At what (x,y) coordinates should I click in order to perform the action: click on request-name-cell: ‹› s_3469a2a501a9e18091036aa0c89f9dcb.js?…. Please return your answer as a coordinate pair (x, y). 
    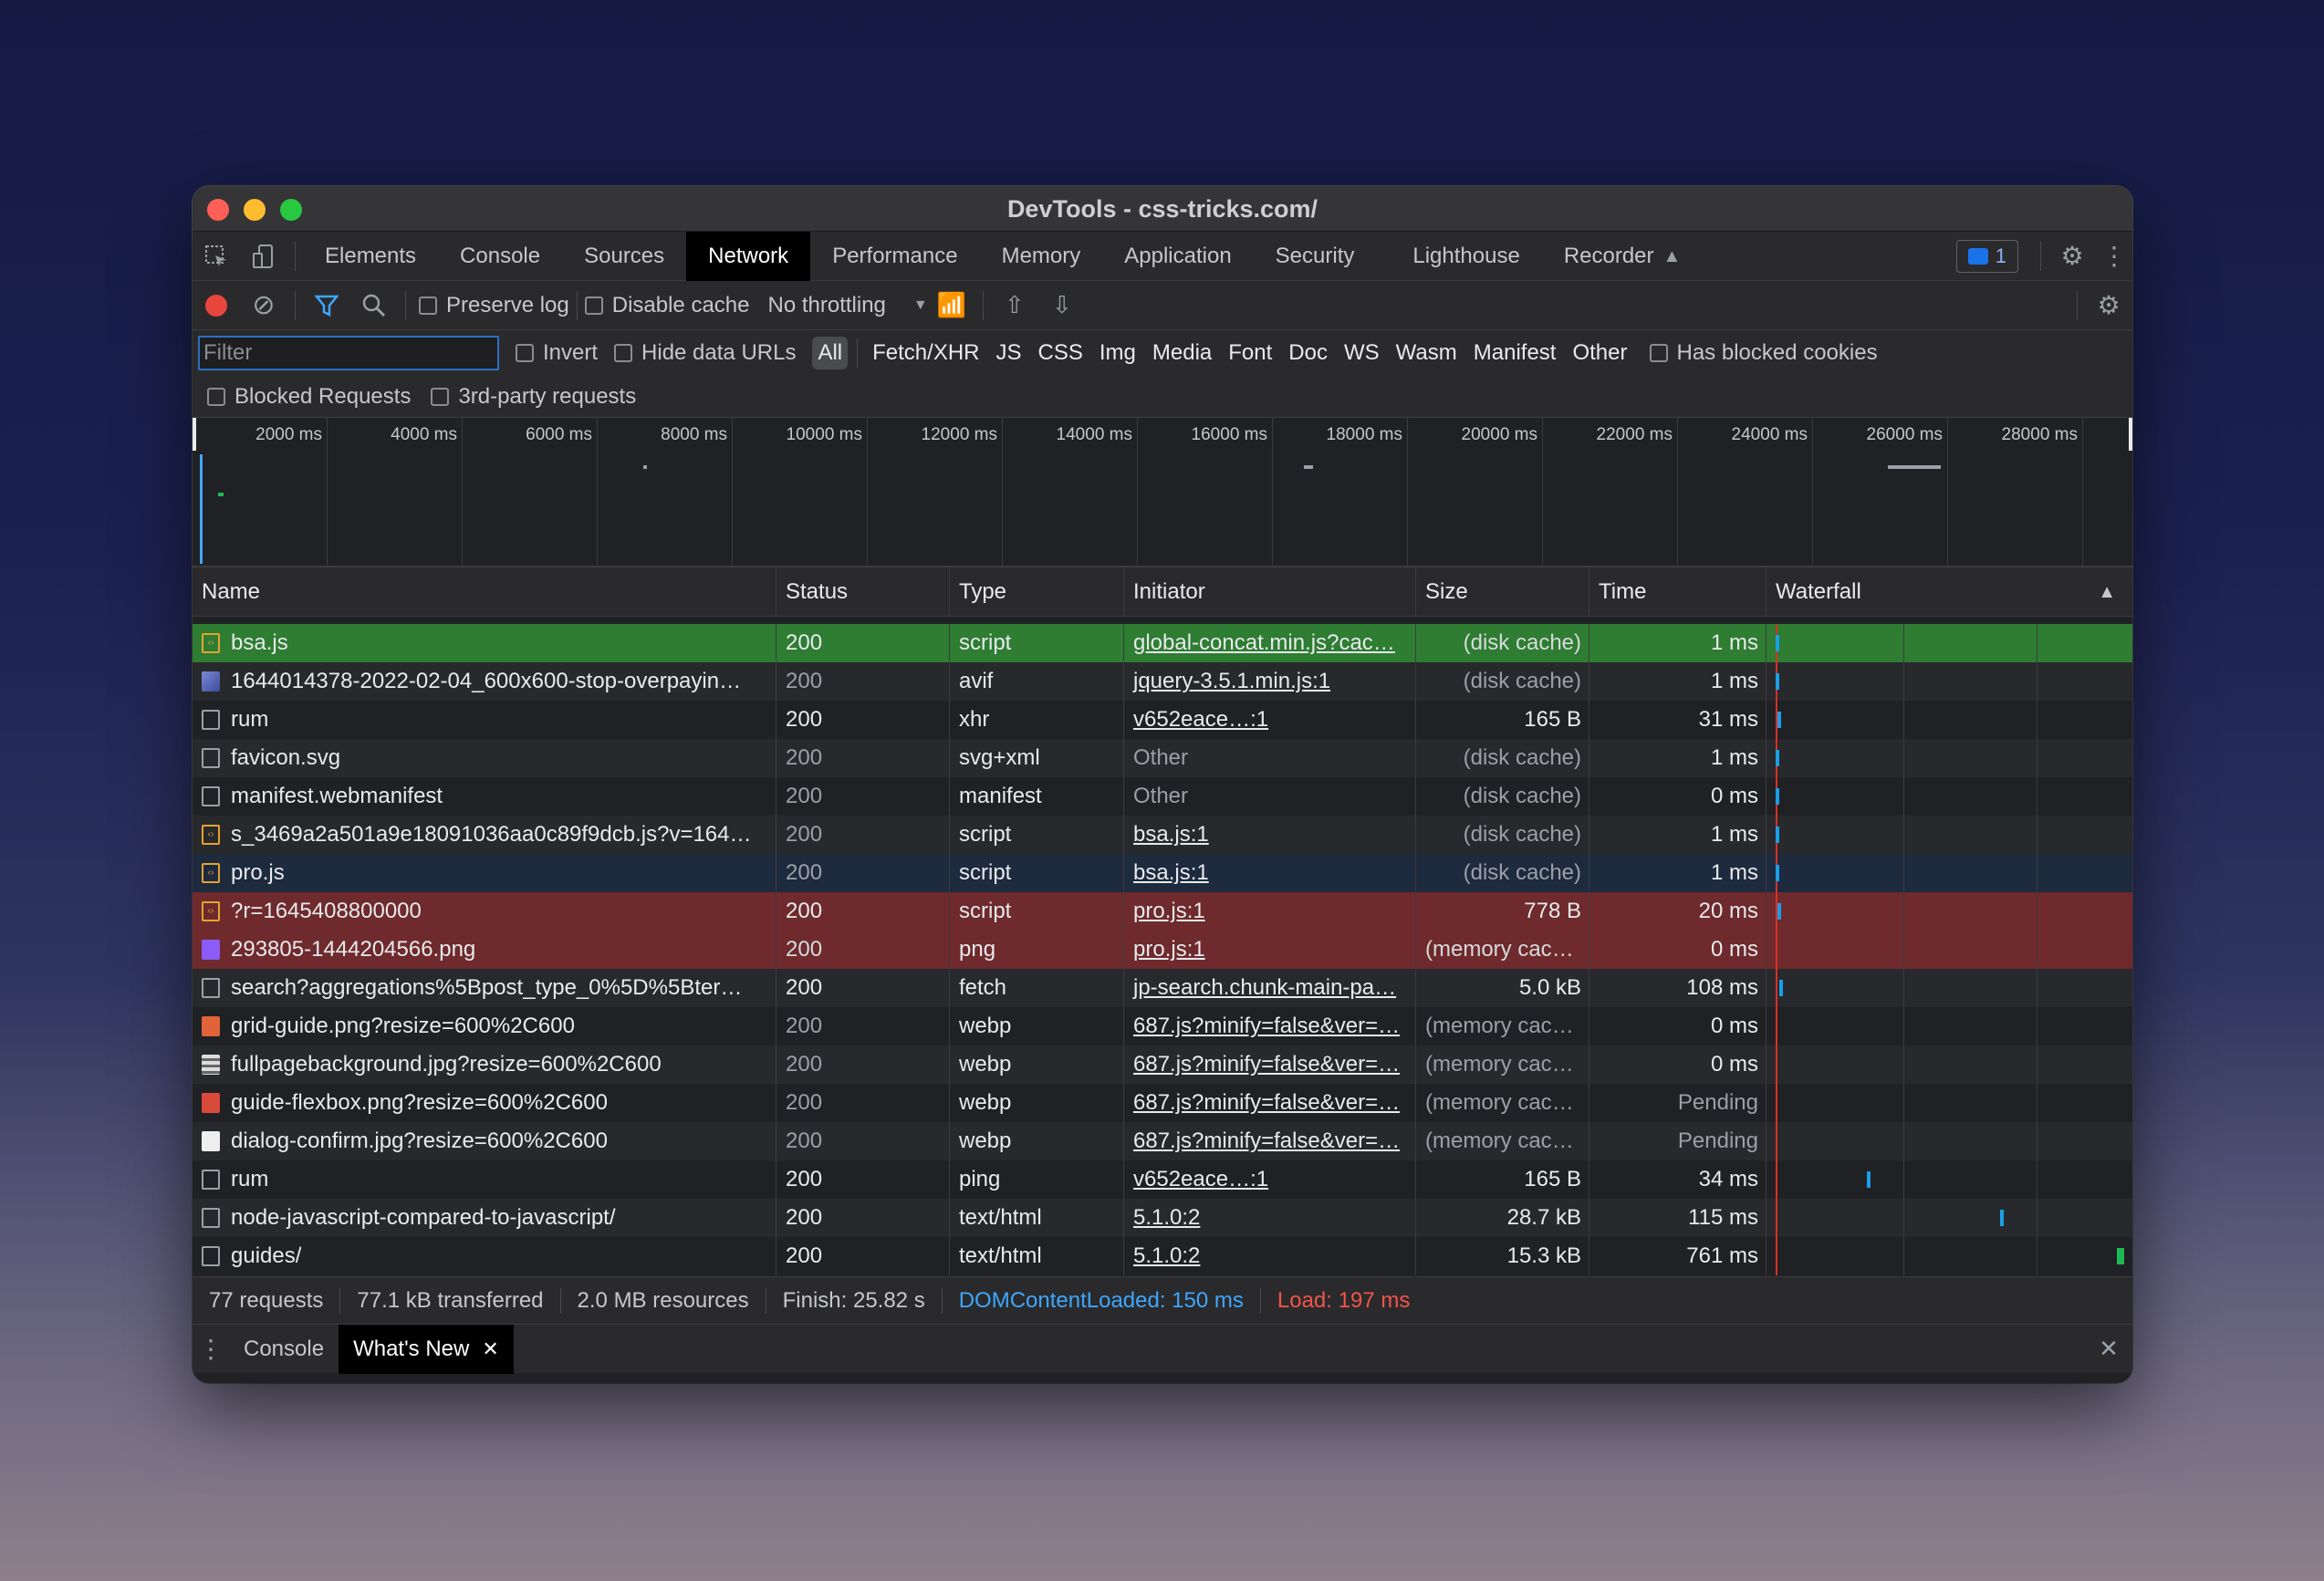
    Looking at the image, I should click on (484, 835).